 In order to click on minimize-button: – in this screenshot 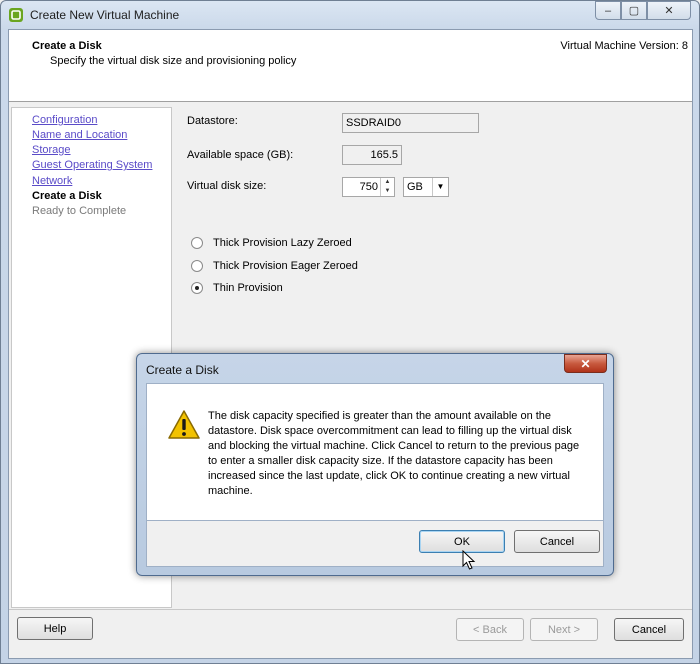, I will do `click(608, 10)`.